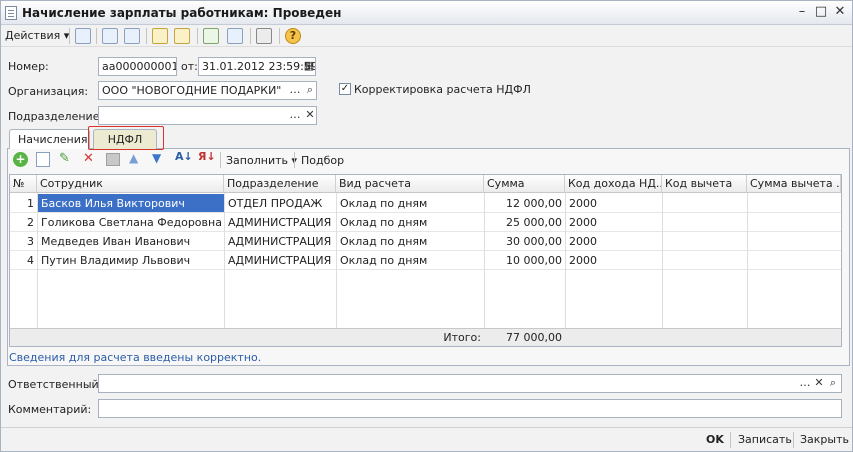  I want to click on post-document-icon, so click(83, 36).